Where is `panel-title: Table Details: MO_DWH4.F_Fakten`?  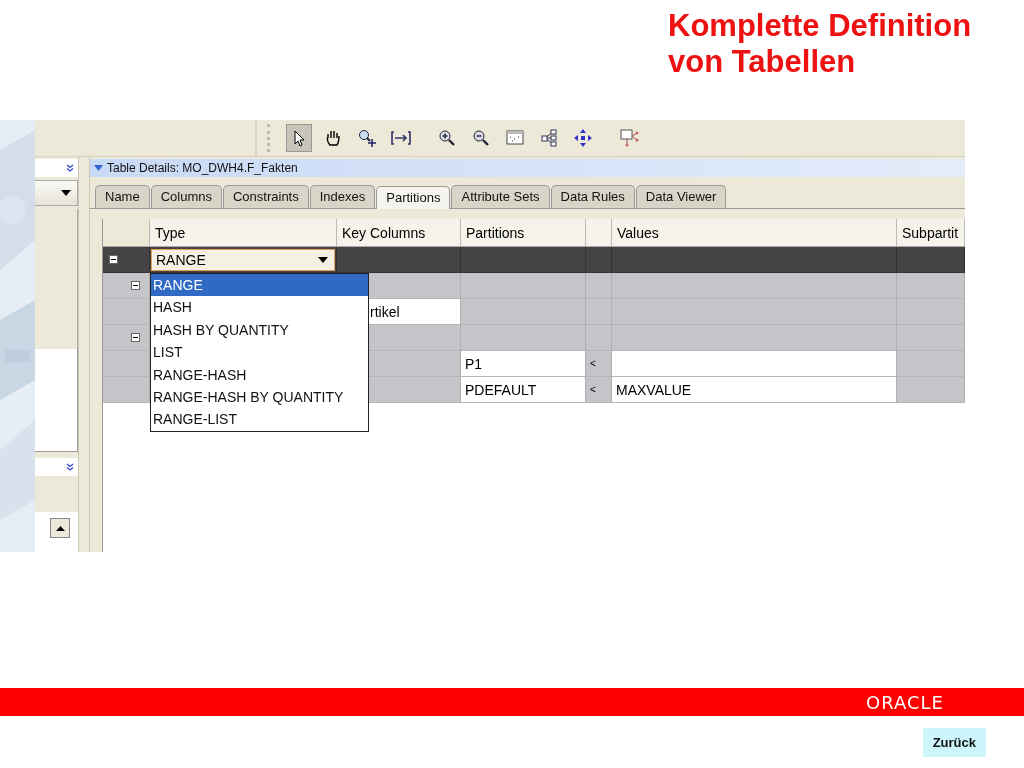
panel-title: Table Details: MO_DWH4.F_Fakten is located at coordinates (202, 168).